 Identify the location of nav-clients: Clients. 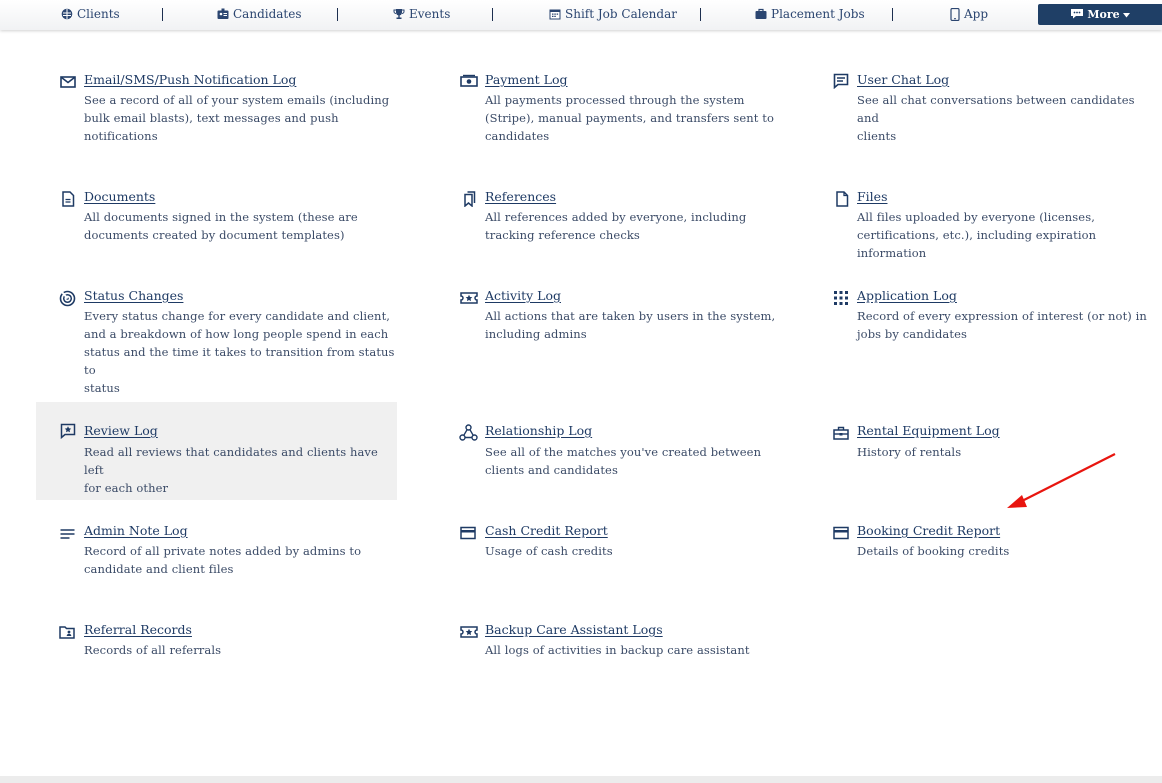
(90, 14).